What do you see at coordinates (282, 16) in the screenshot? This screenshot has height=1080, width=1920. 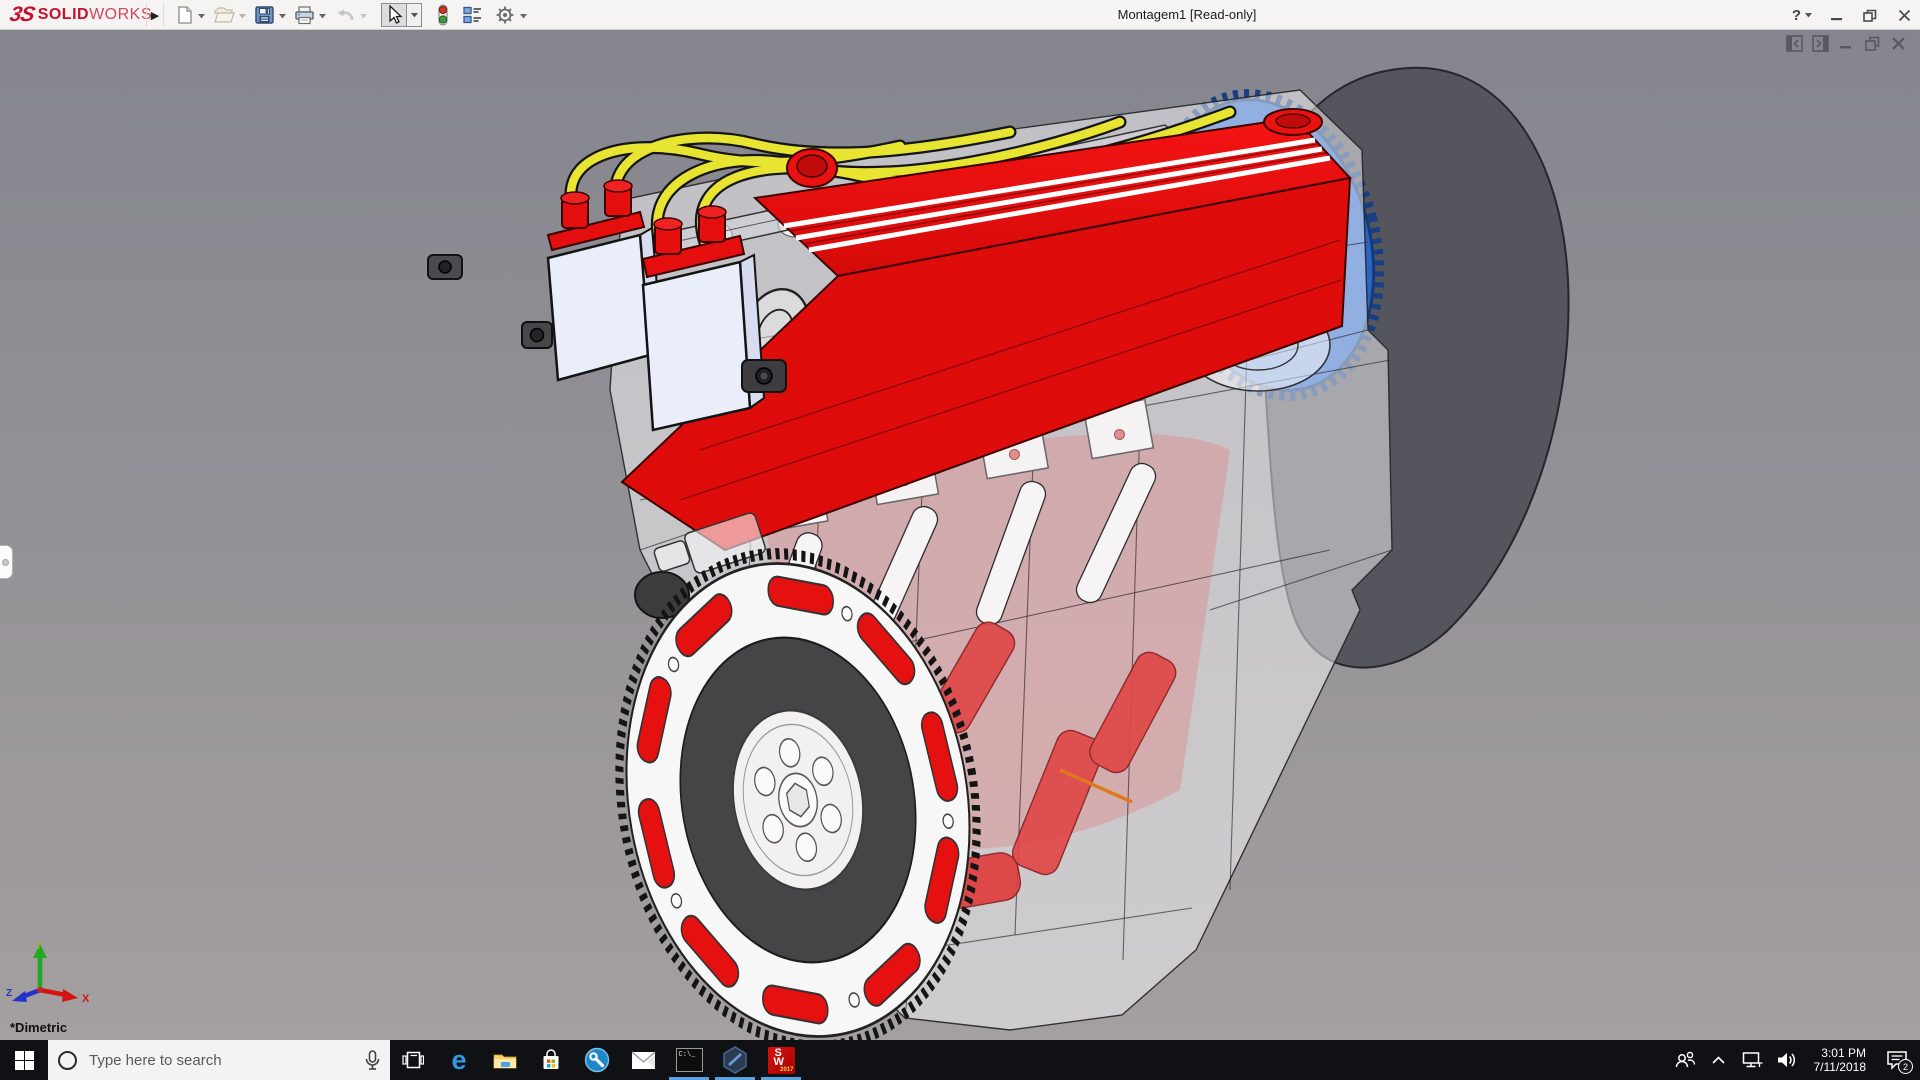 I see `save-dropdown-arrow` at bounding box center [282, 16].